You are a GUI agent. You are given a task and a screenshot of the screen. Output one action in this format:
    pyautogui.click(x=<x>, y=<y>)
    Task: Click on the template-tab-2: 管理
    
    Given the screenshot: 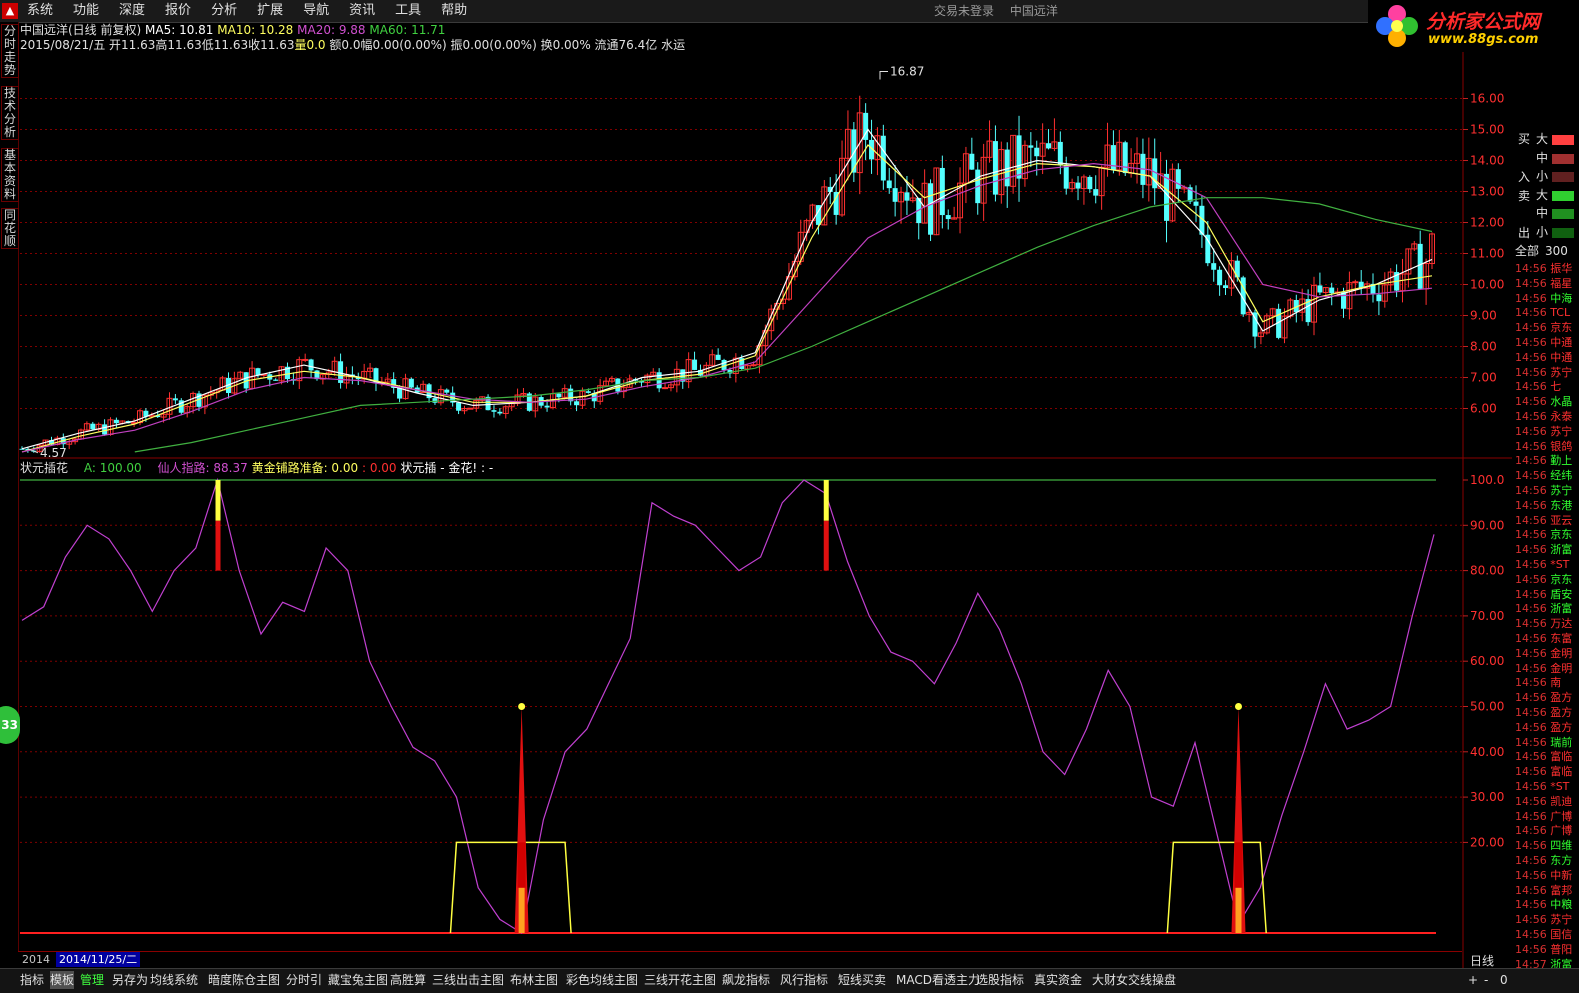 What is the action you would take?
    pyautogui.click(x=92, y=980)
    